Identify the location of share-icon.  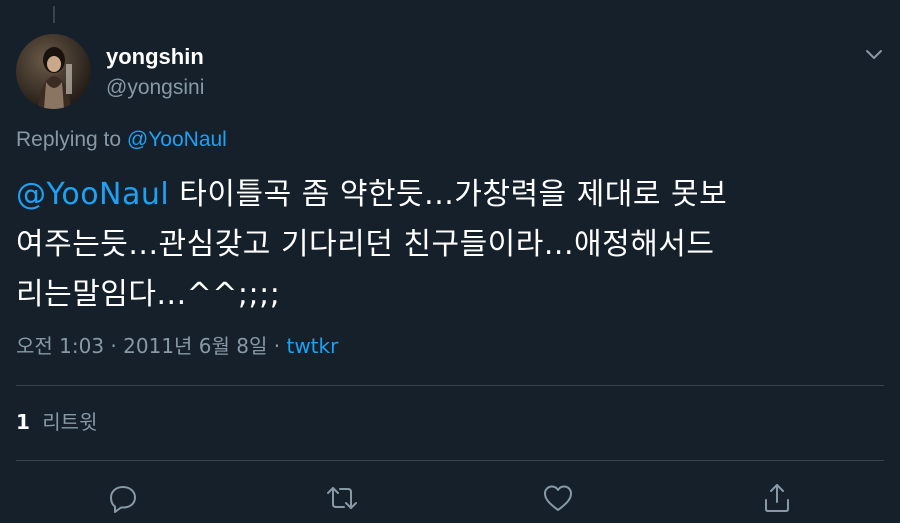
(777, 498).